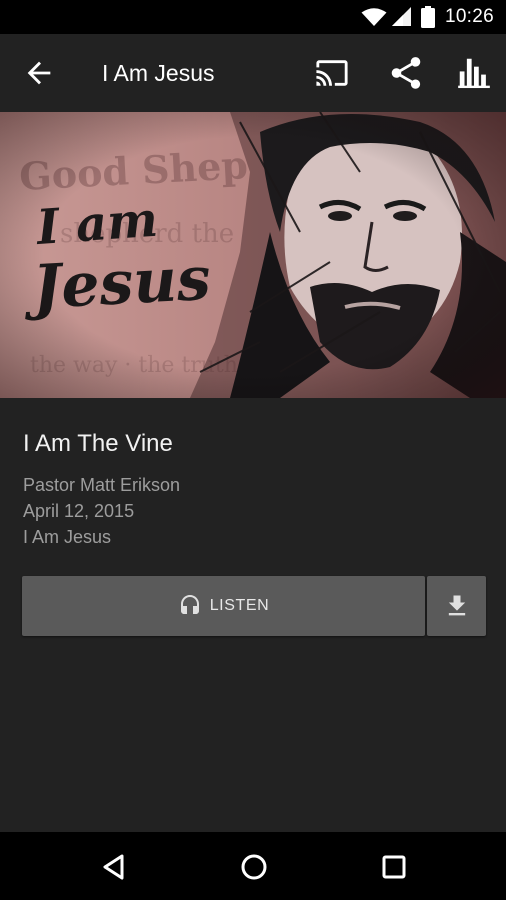 Image resolution: width=506 pixels, height=900 pixels. What do you see at coordinates (102, 485) in the screenshot?
I see `sermon-speaker: Pastor Matt Erikson` at bounding box center [102, 485].